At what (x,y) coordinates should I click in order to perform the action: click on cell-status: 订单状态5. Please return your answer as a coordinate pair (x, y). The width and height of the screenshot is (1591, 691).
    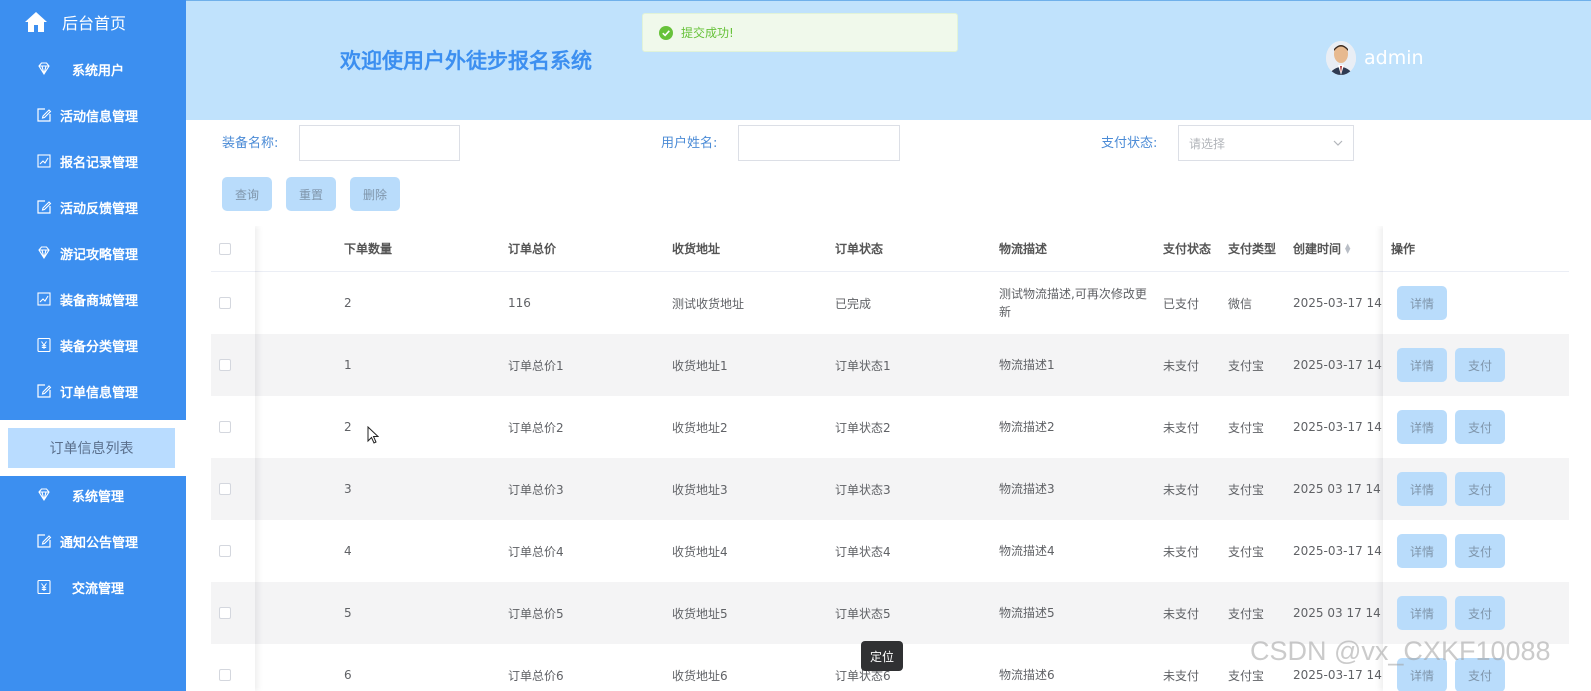
    Looking at the image, I should click on (863, 613).